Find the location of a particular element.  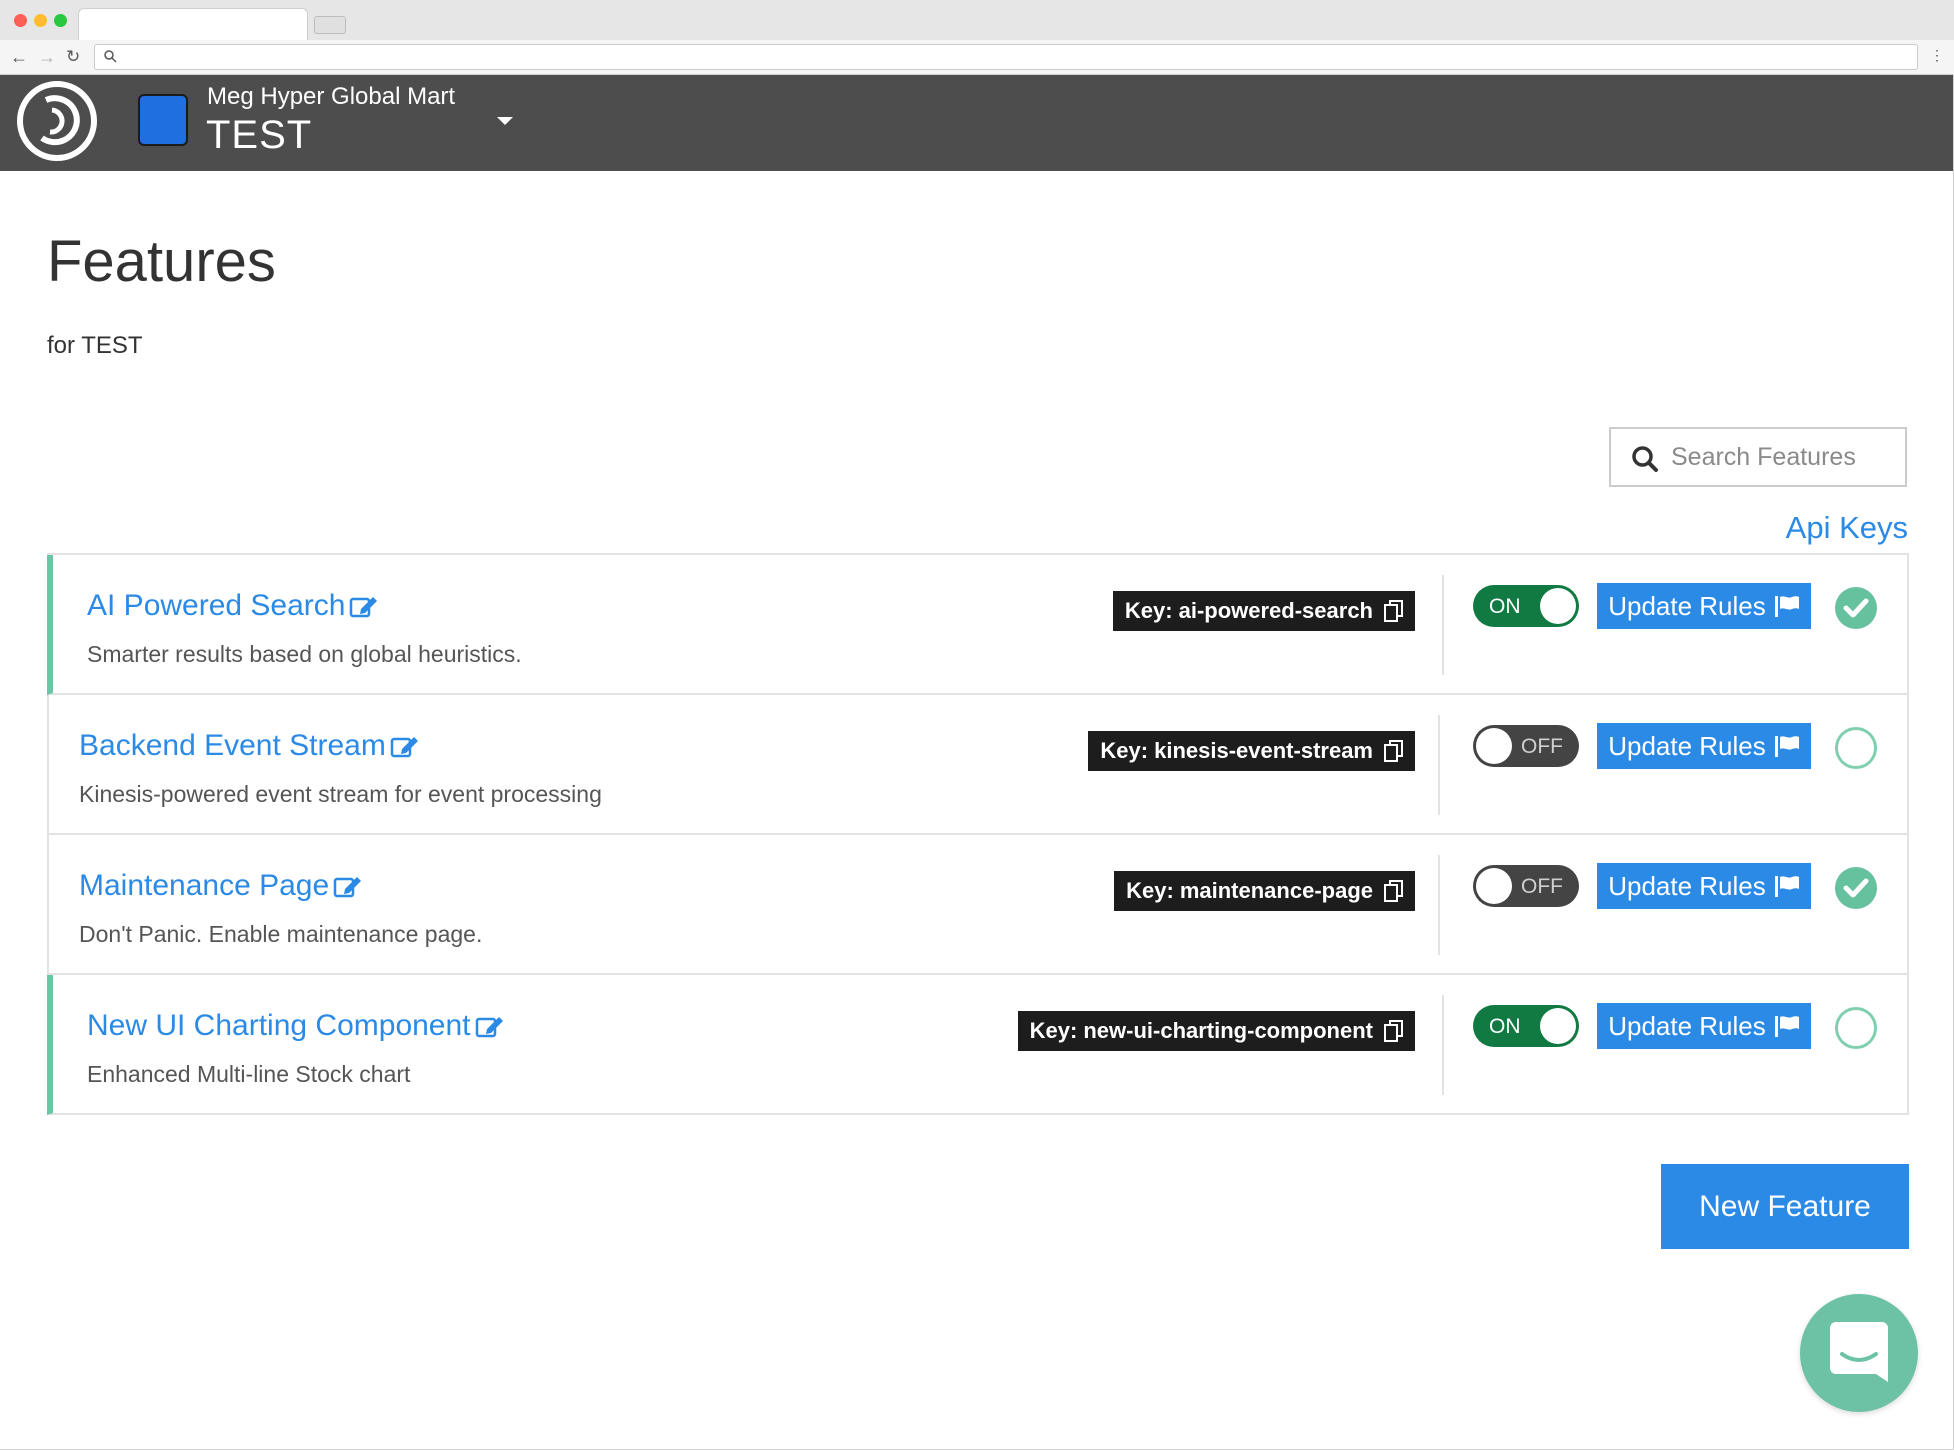

browser-menu-icon: ⋮ is located at coordinates (1937, 55).